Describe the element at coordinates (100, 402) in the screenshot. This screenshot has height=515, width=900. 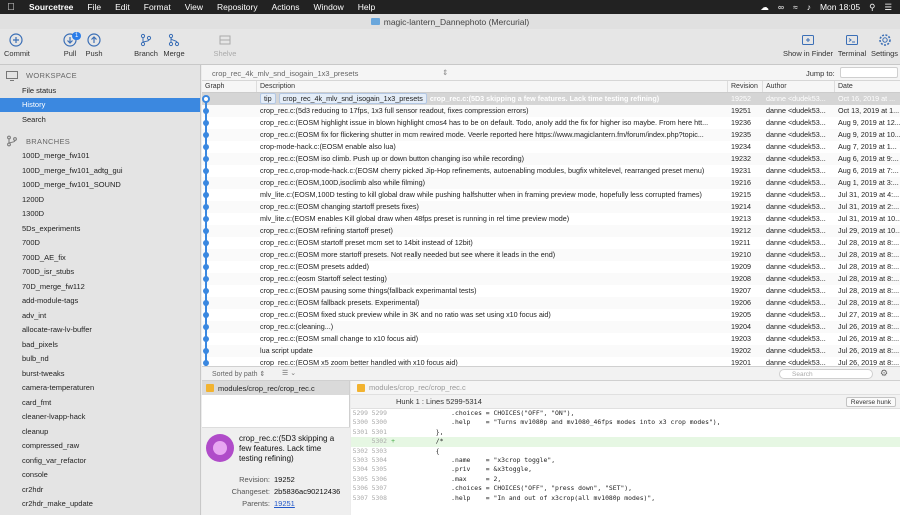
I see `sidebar-branch-item: card_fmt` at that location.